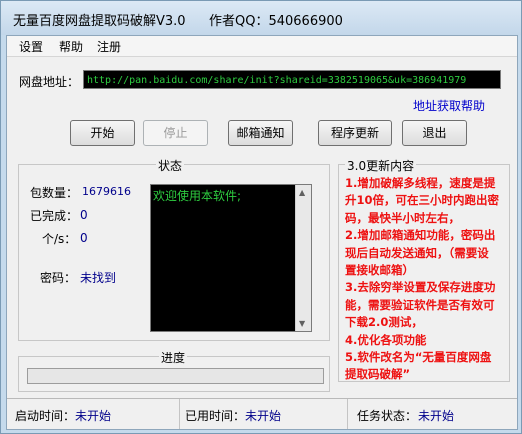 The image size is (522, 434). What do you see at coordinates (197, 196) in the screenshot?
I see `log-text: 欢迎使用本软件;` at bounding box center [197, 196].